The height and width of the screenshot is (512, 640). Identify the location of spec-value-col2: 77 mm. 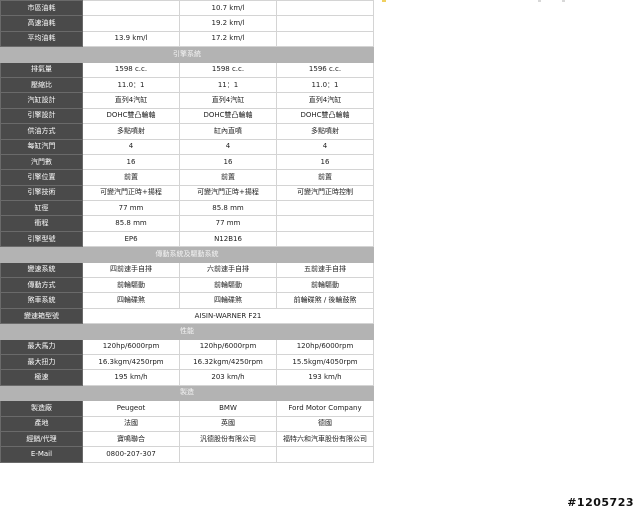
(228, 223).